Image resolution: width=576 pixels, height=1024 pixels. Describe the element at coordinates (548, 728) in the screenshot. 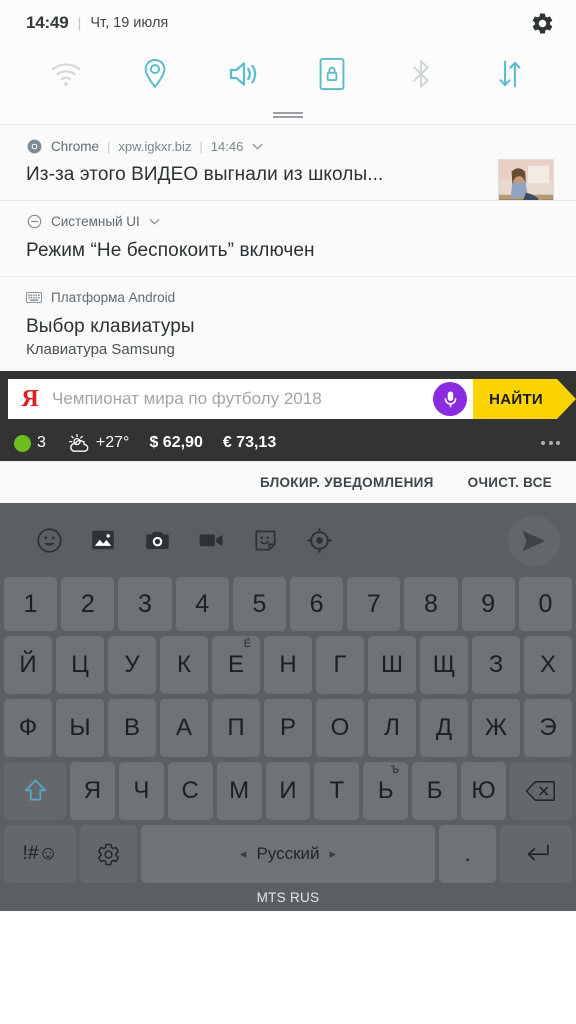

I see `key-cyrillic: Э` at that location.